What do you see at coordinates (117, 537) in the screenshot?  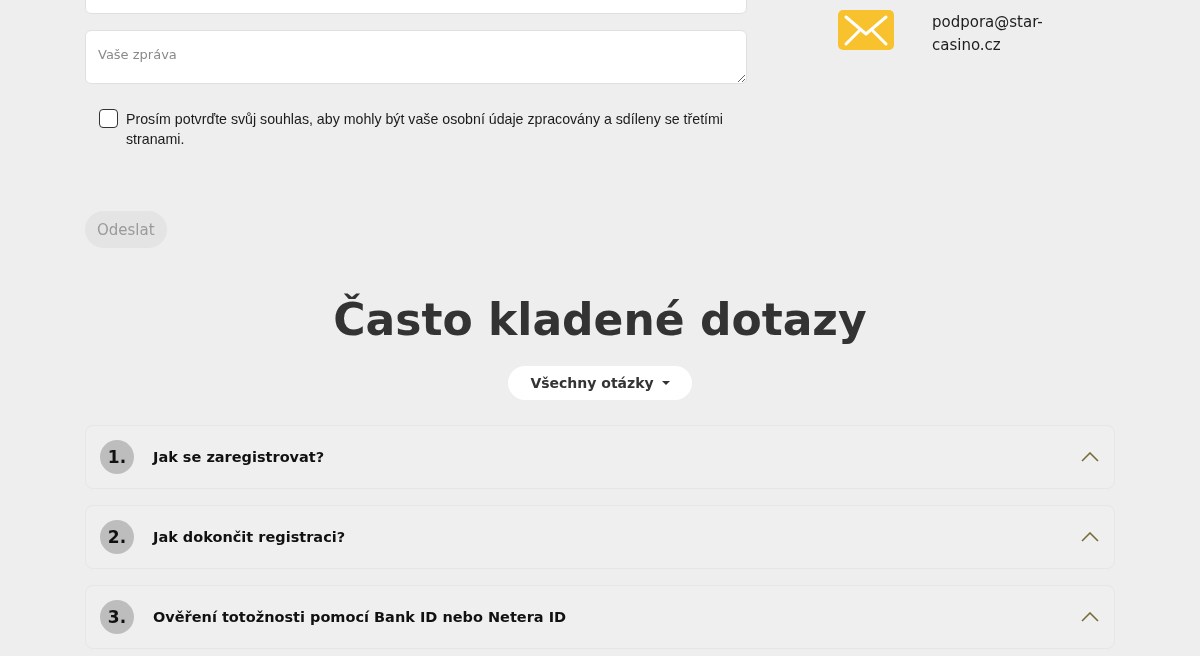 I see `question-number: 2.` at bounding box center [117, 537].